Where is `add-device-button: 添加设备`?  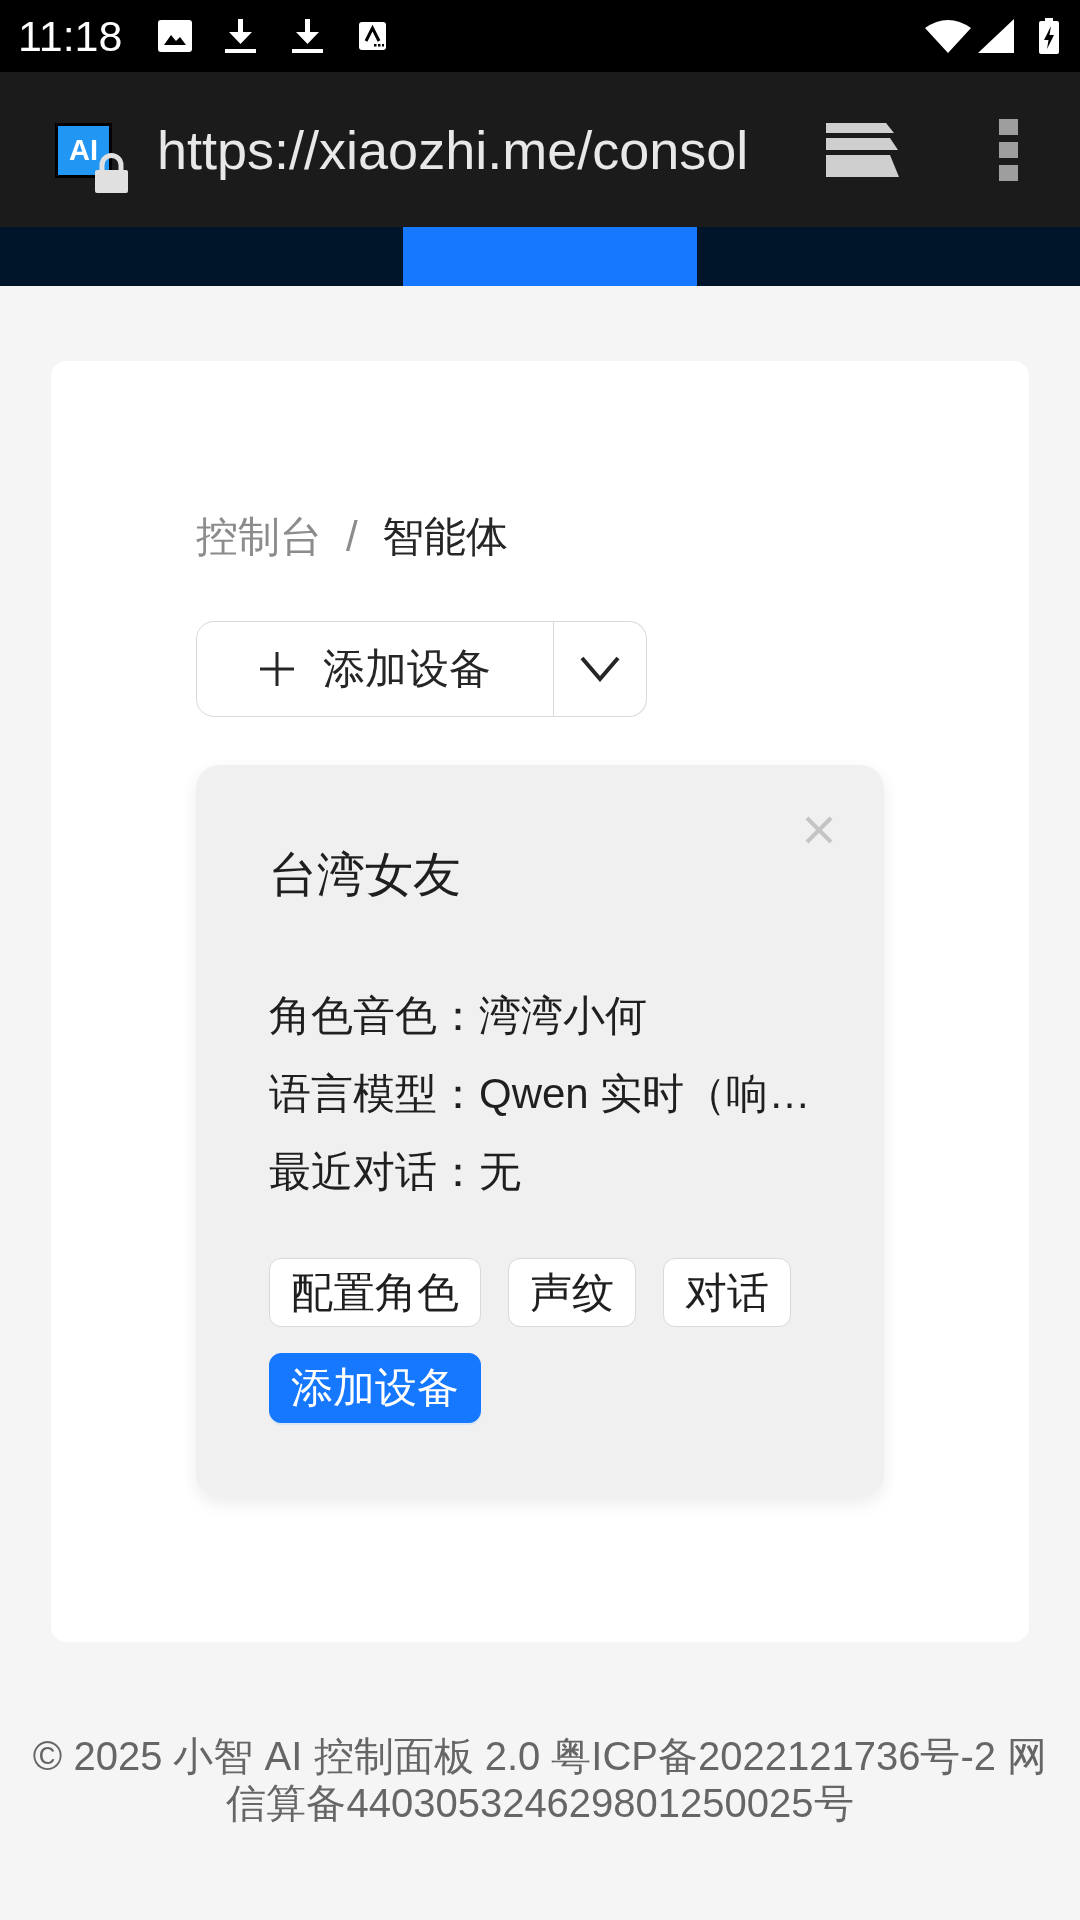 add-device-button: 添加设备 is located at coordinates (375, 669).